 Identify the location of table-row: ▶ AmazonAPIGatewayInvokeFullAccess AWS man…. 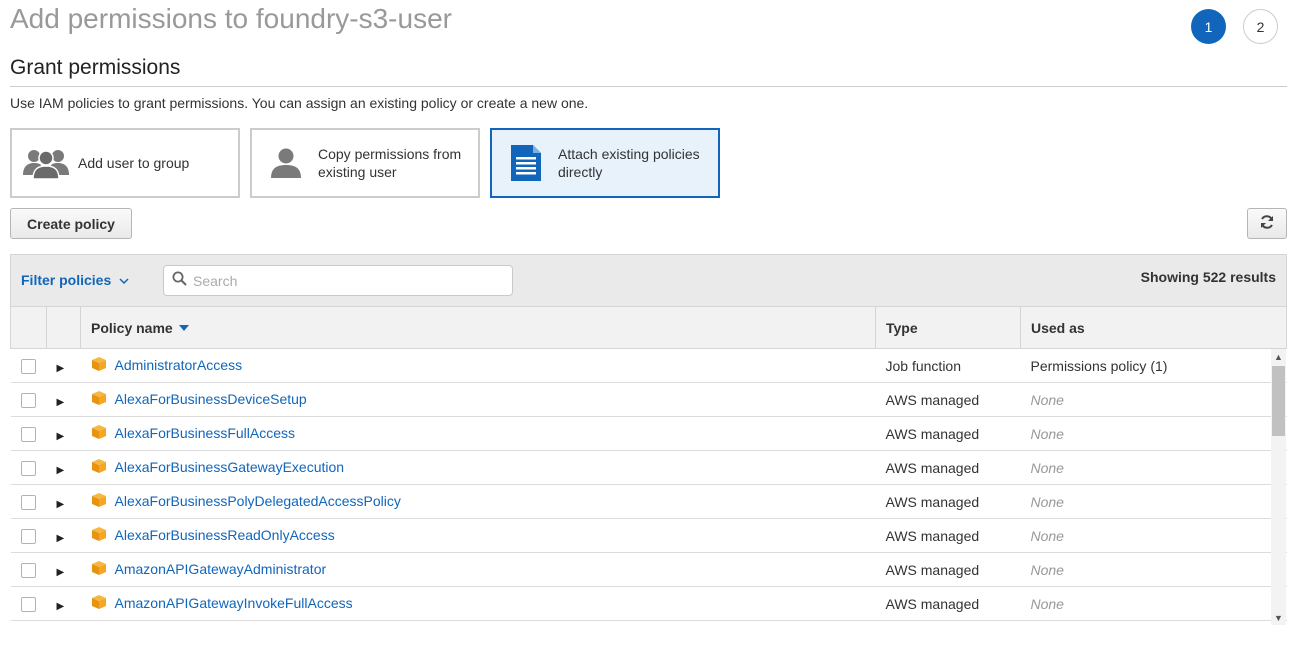
(648, 603).